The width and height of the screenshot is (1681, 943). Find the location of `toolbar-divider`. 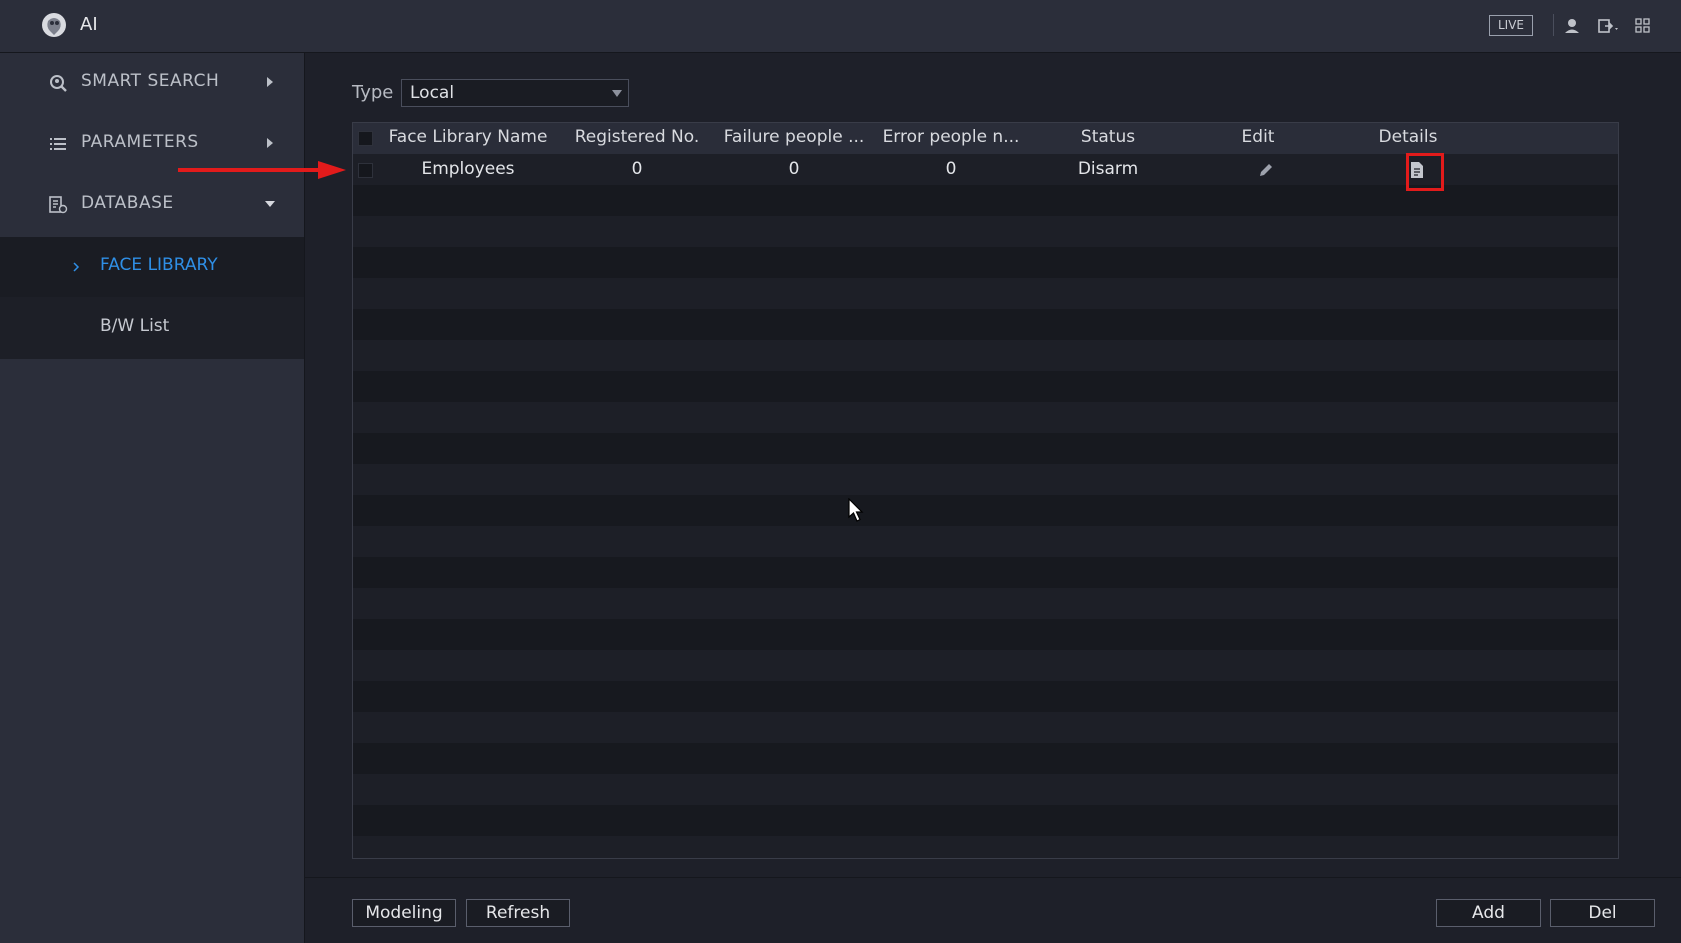

toolbar-divider is located at coordinates (1553, 25).